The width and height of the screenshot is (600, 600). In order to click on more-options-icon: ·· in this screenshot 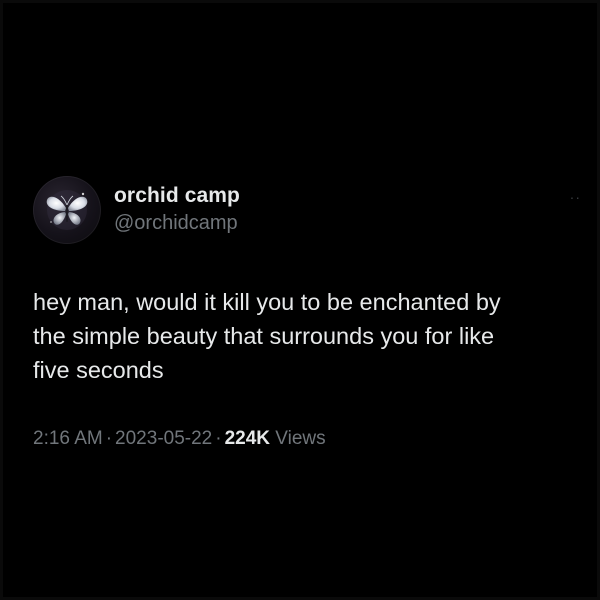, I will do `click(575, 197)`.